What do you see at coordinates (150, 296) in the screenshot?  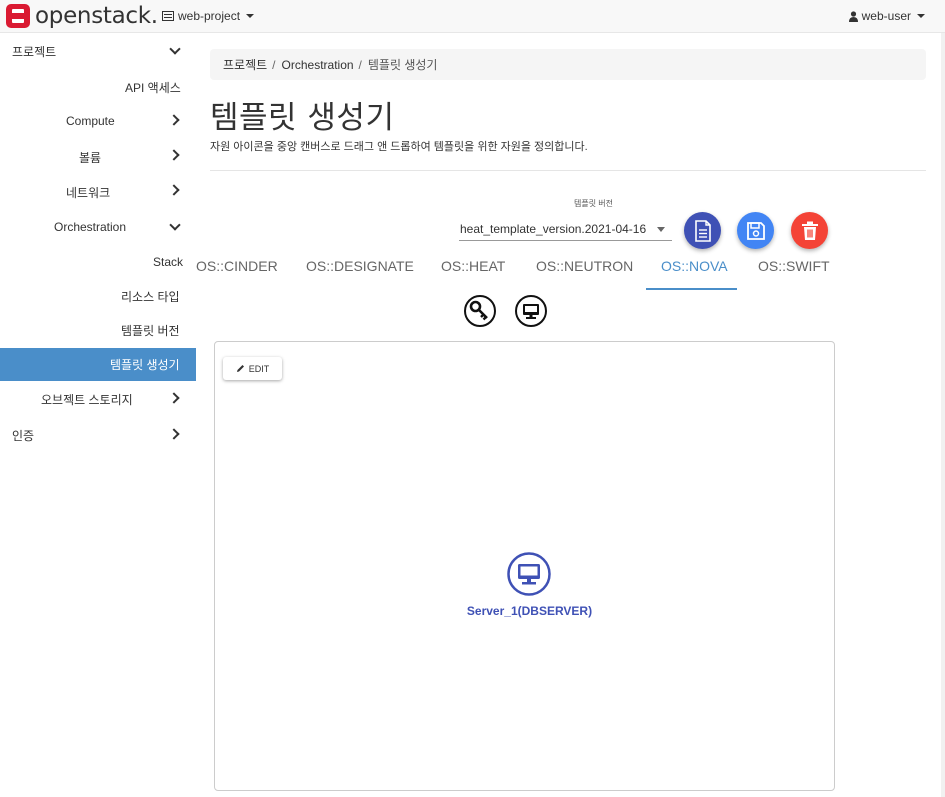 I see `sidebar-item-resource-types: 리소스 타입` at bounding box center [150, 296].